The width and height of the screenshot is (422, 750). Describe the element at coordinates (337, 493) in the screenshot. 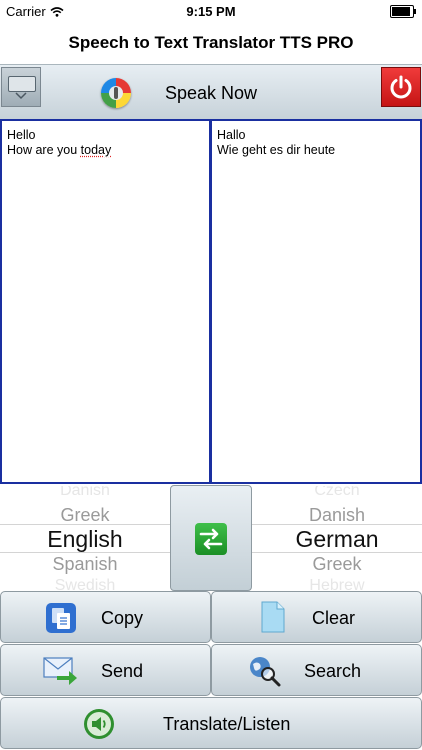

I see `picker-option: Czech` at that location.